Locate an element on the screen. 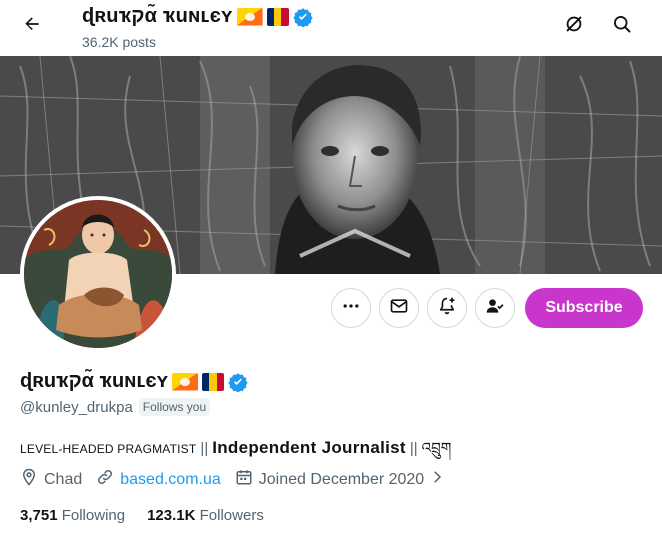 The height and width of the screenshot is (536, 662). follows-you-badge: Follows you is located at coordinates (174, 407).